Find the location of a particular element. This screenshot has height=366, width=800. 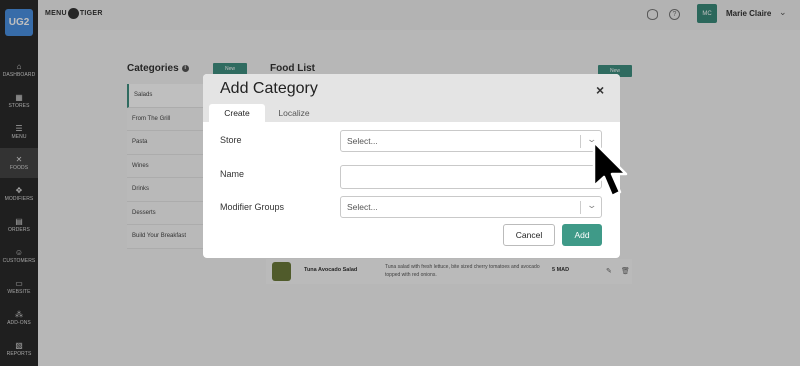

name-input is located at coordinates (471, 177).